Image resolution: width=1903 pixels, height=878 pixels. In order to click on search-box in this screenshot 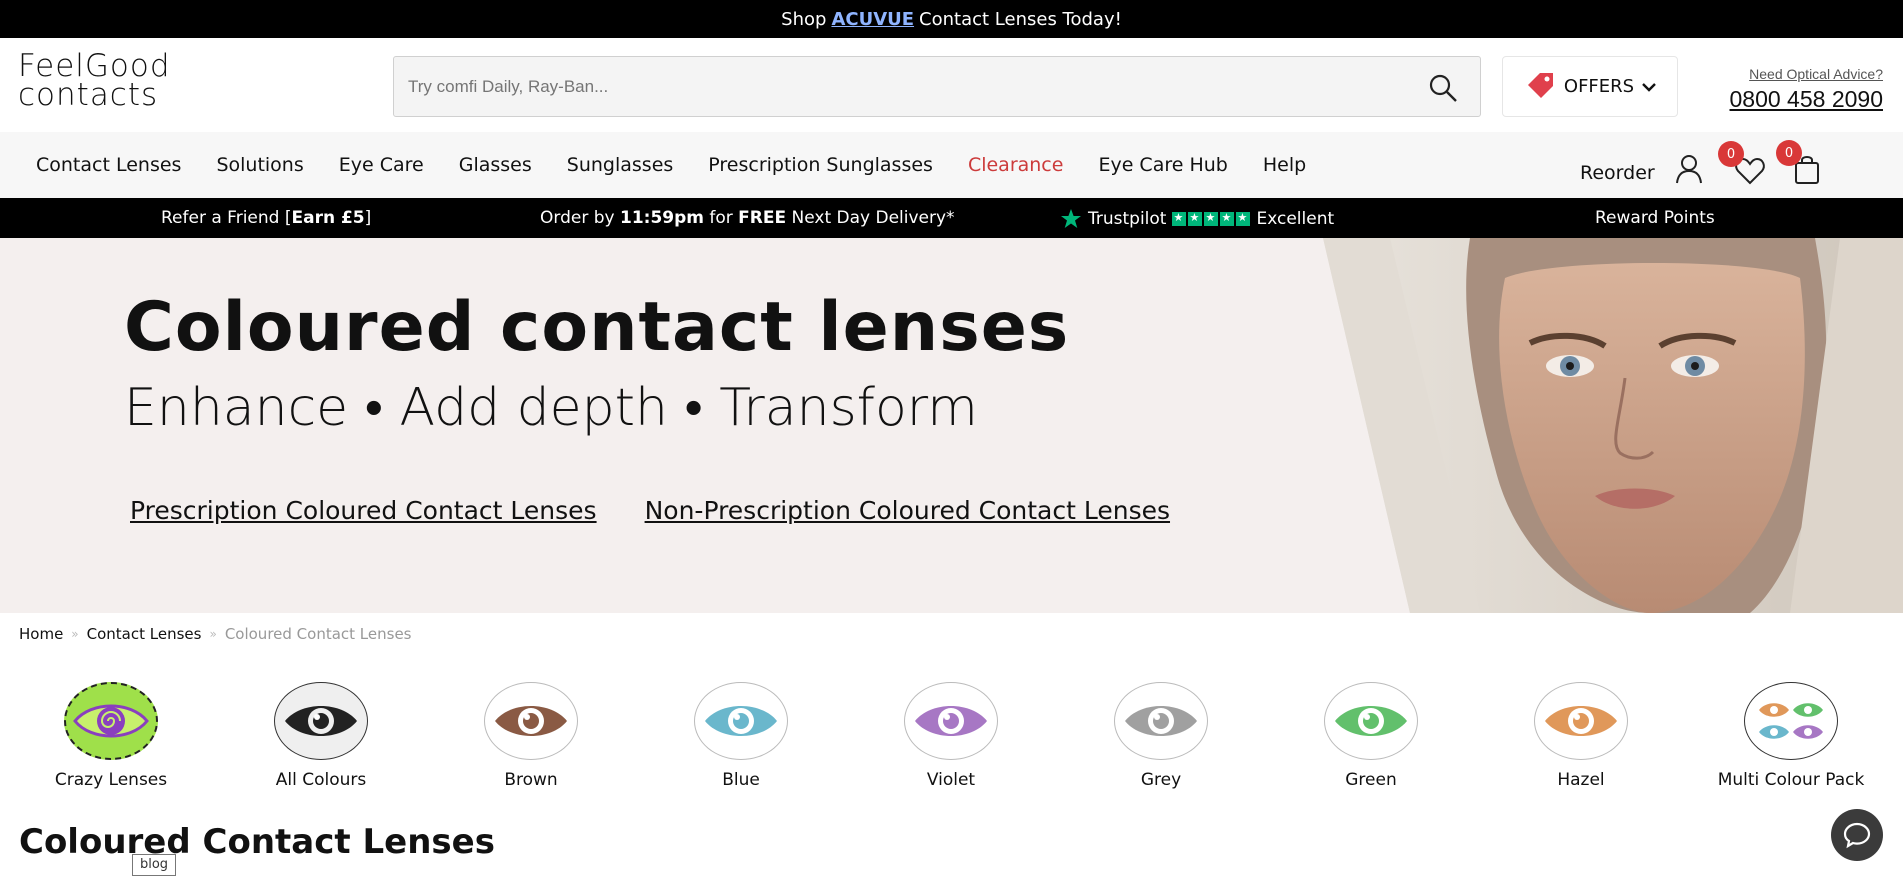, I will do `click(937, 86)`.